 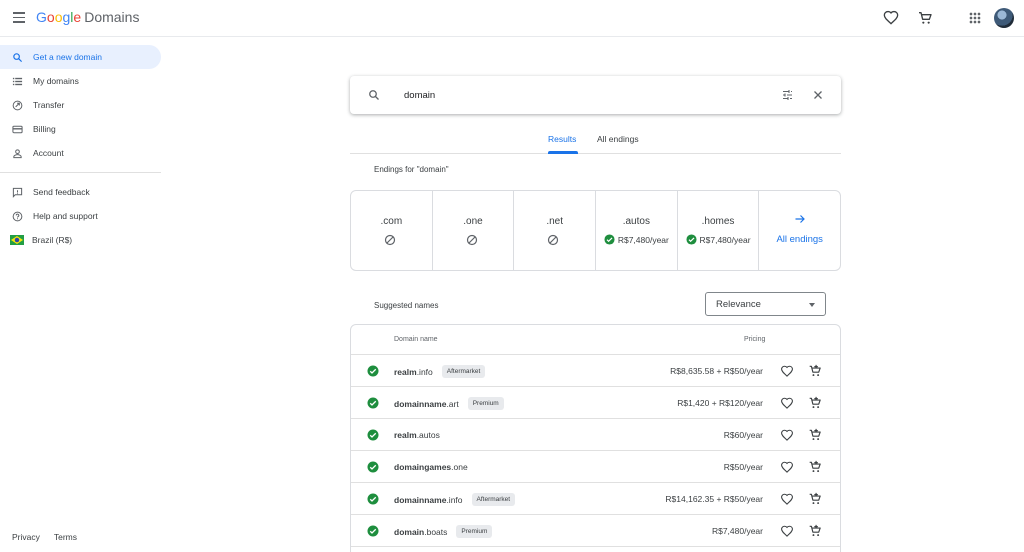 I want to click on sidebar-item-label: Send feedback, so click(x=61, y=192).